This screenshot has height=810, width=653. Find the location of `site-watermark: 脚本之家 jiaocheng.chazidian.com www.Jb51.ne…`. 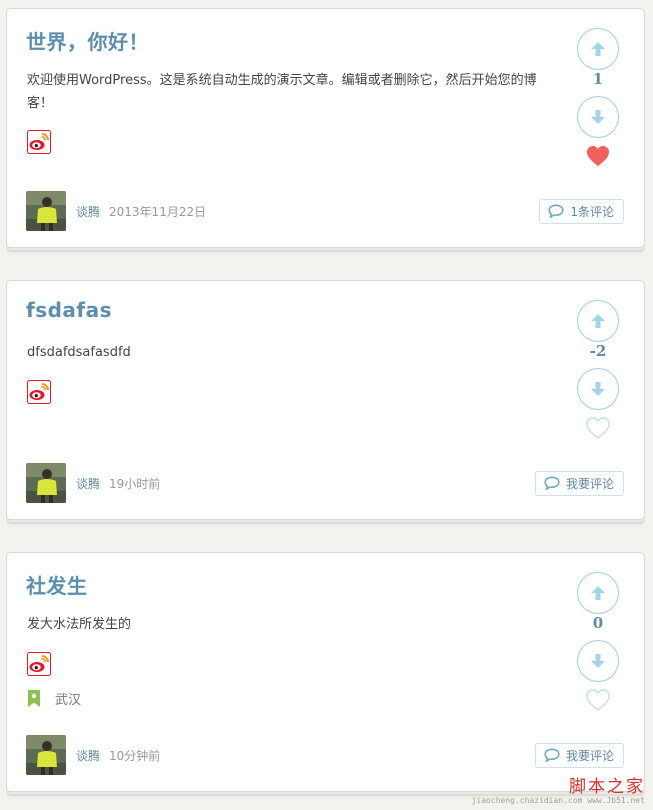

site-watermark: 脚本之家 jiaocheng.chazidian.com www.Jb51.ne… is located at coordinates (558, 792).